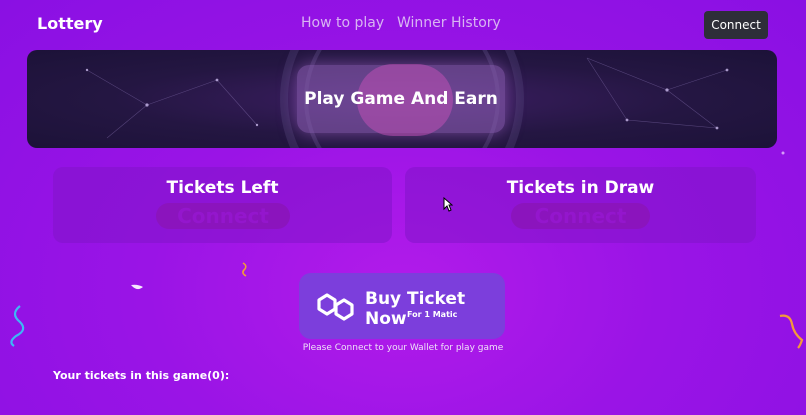 This screenshot has height=415, width=806. I want to click on tickets-left-title: Tickets Left, so click(222, 188).